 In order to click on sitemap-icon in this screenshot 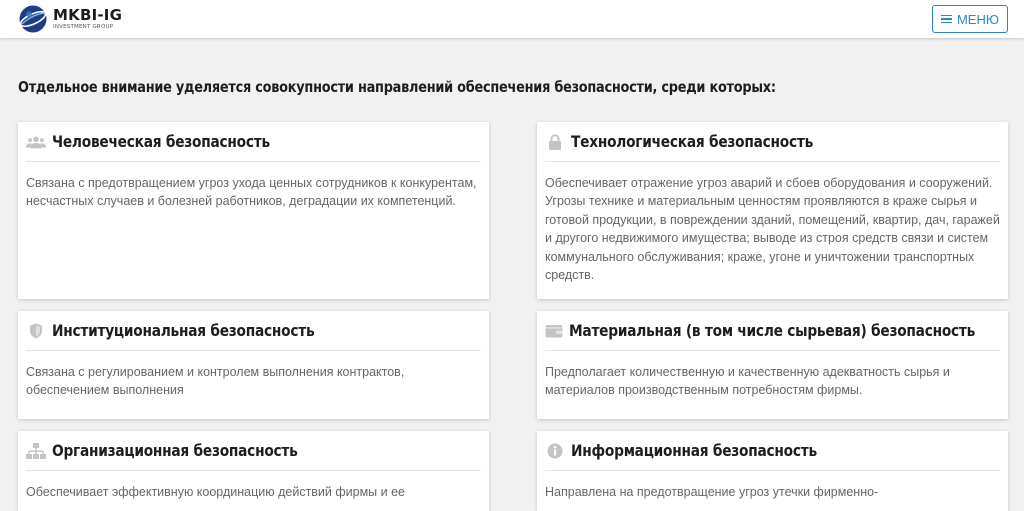, I will do `click(36, 450)`.